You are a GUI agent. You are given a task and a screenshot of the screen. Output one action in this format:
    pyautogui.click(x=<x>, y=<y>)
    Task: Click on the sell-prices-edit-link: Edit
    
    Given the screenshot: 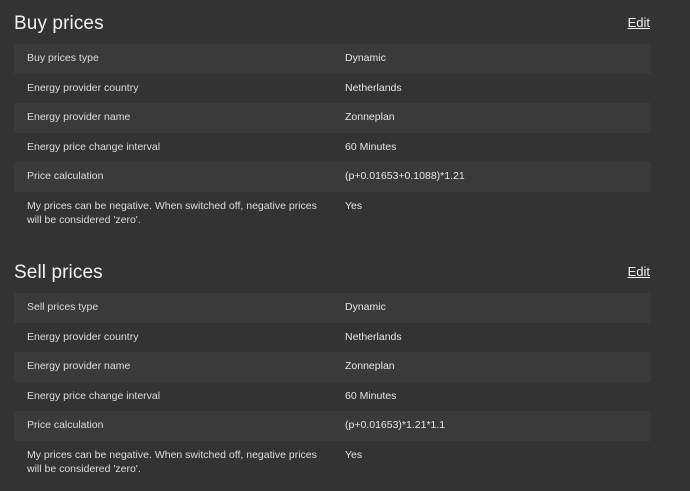 What is the action you would take?
    pyautogui.click(x=639, y=271)
    